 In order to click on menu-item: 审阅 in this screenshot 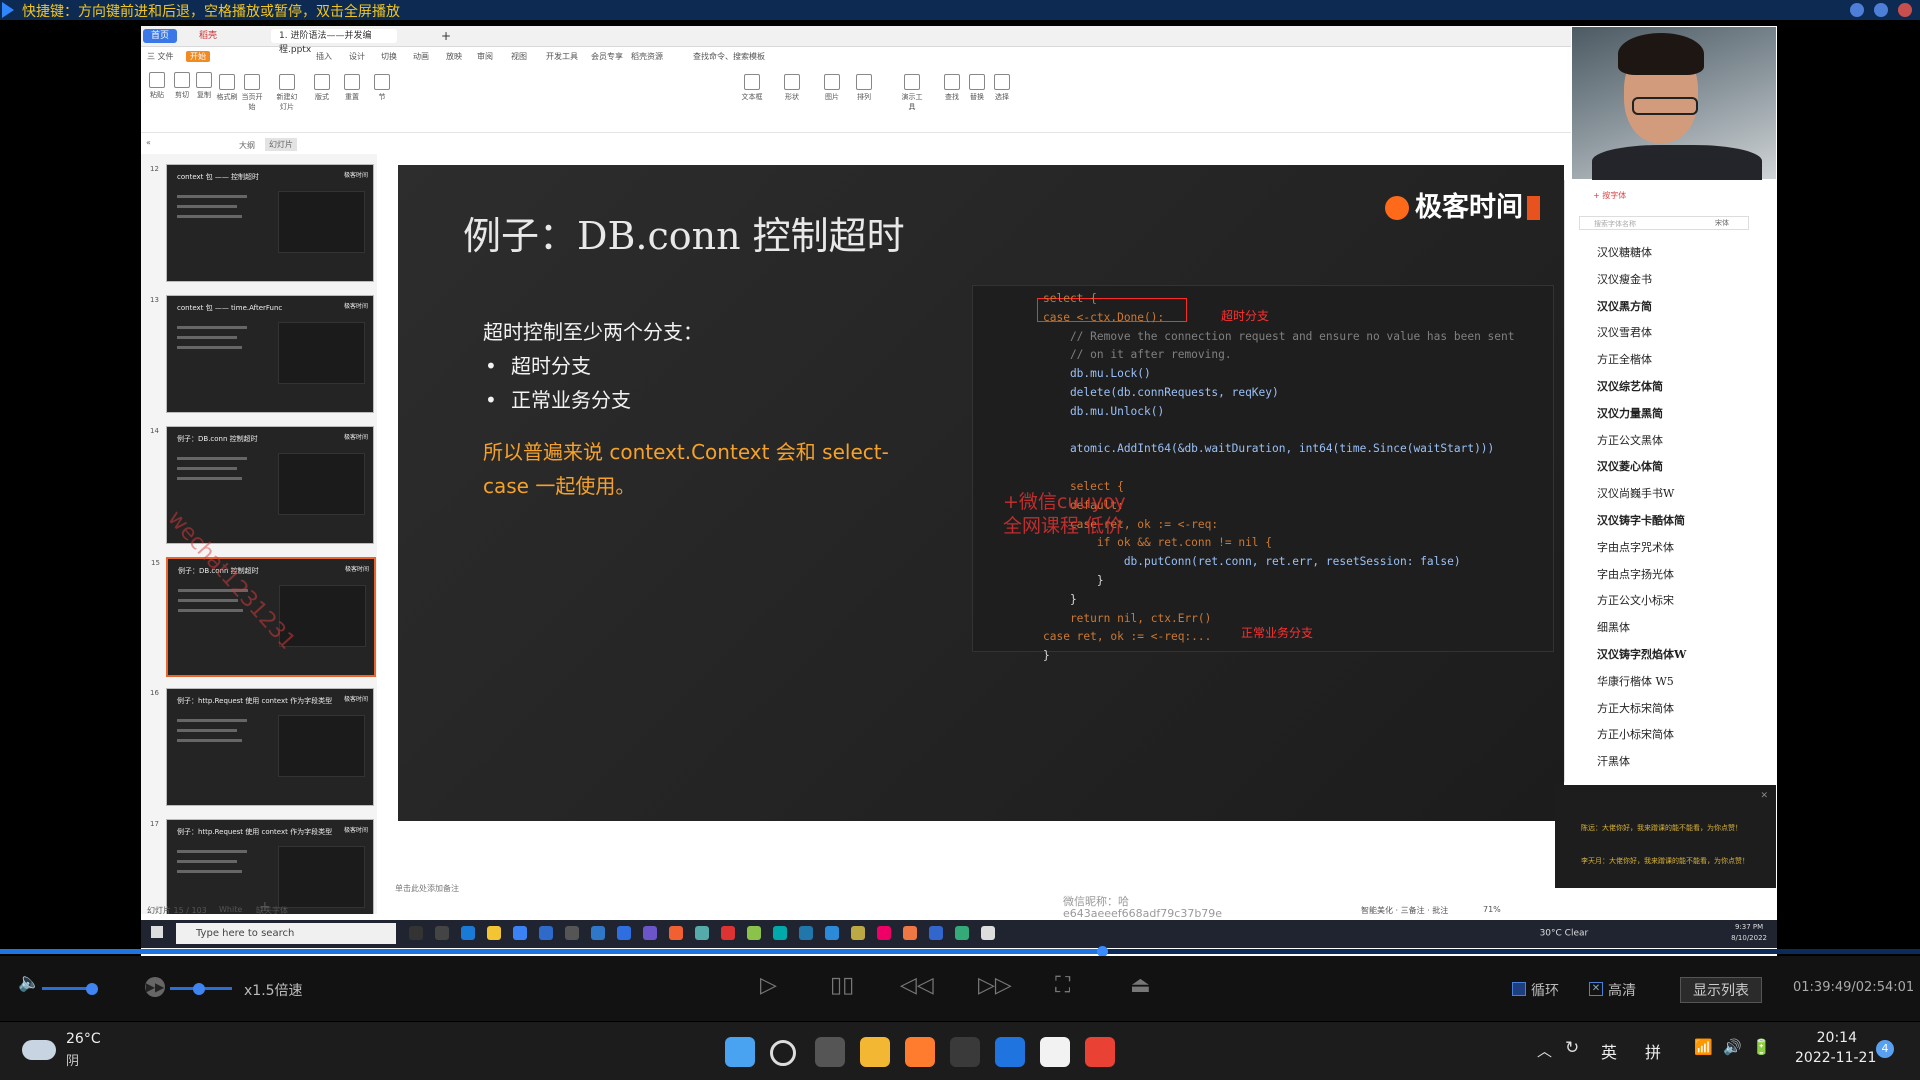, I will do `click(485, 56)`.